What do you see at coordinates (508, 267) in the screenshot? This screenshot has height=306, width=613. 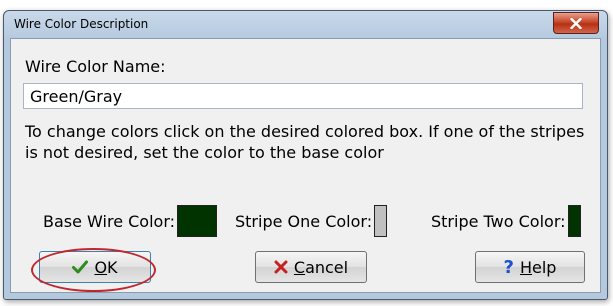 I see `question-icon: ?` at bounding box center [508, 267].